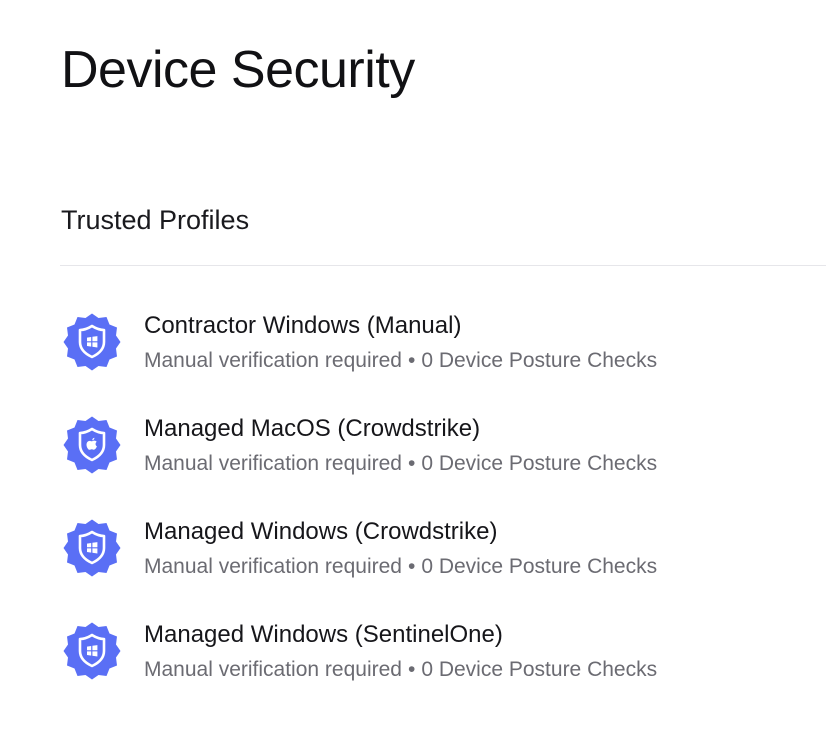 The height and width of the screenshot is (736, 826). I want to click on section-divider, so click(443, 265).